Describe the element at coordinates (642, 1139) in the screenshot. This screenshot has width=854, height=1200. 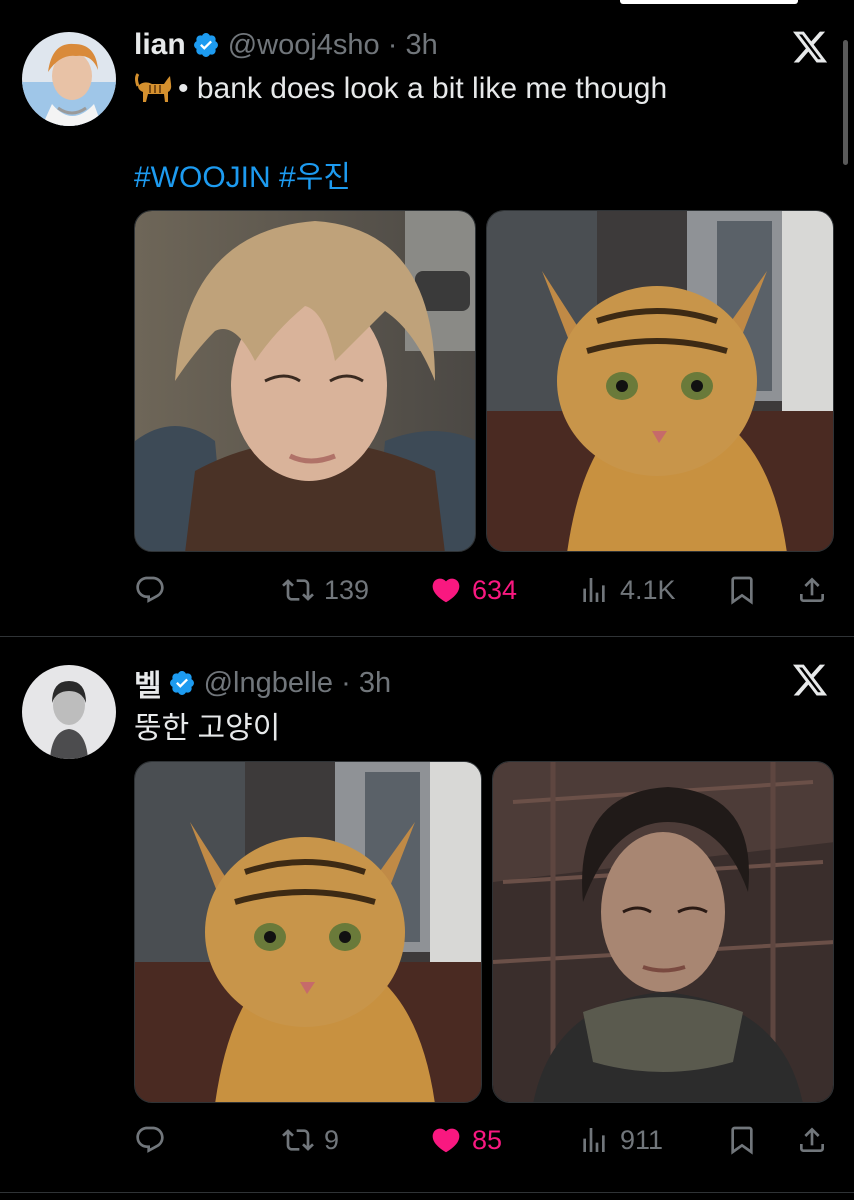
I see `views-count: 911` at that location.